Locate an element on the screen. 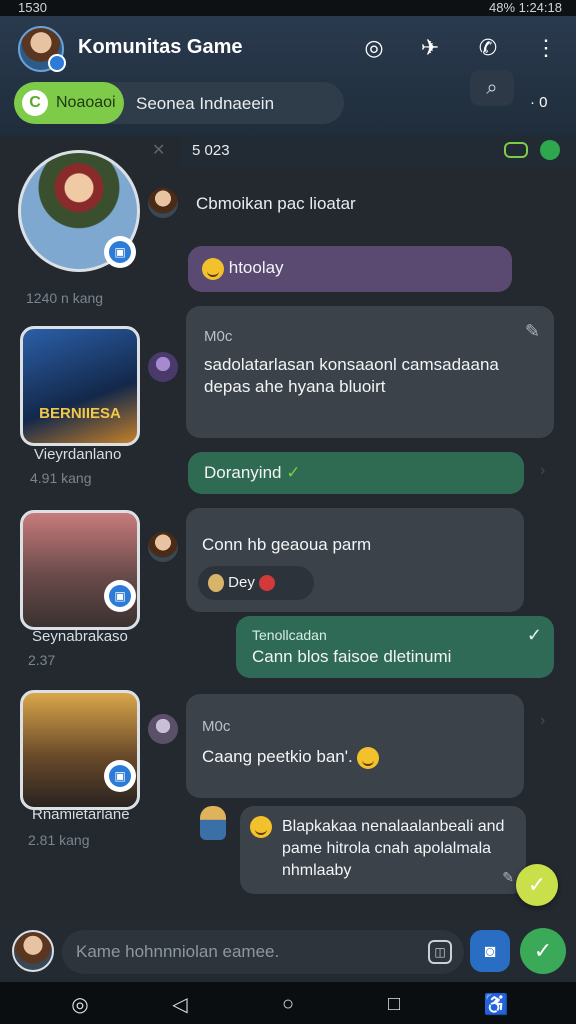 Image resolution: width=576 pixels, height=1024 pixels. refresh-icon: C is located at coordinates (35, 103).